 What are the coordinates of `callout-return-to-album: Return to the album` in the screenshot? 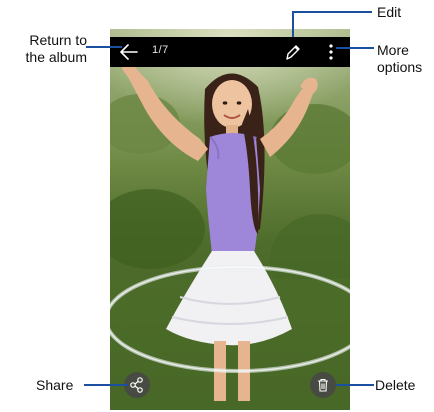 It's located at (45, 49).